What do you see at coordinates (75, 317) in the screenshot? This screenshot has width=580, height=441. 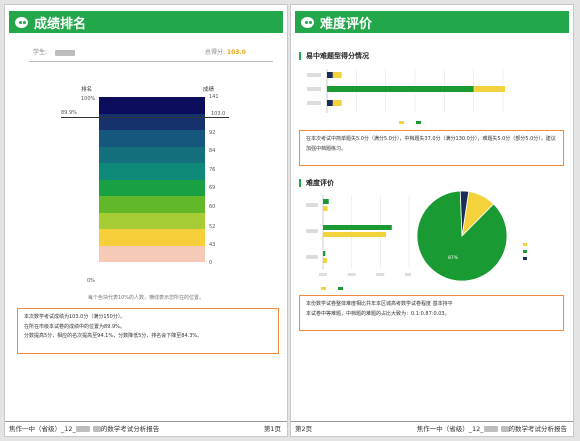 I see `summary-line: 本次数学考试成绩为103.0分（满分150分）。` at bounding box center [75, 317].